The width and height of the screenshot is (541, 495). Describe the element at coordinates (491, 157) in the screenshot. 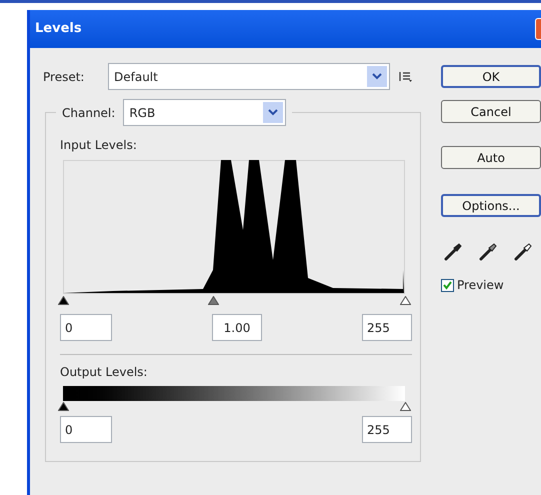

I see `dialog-button: Auto` at that location.